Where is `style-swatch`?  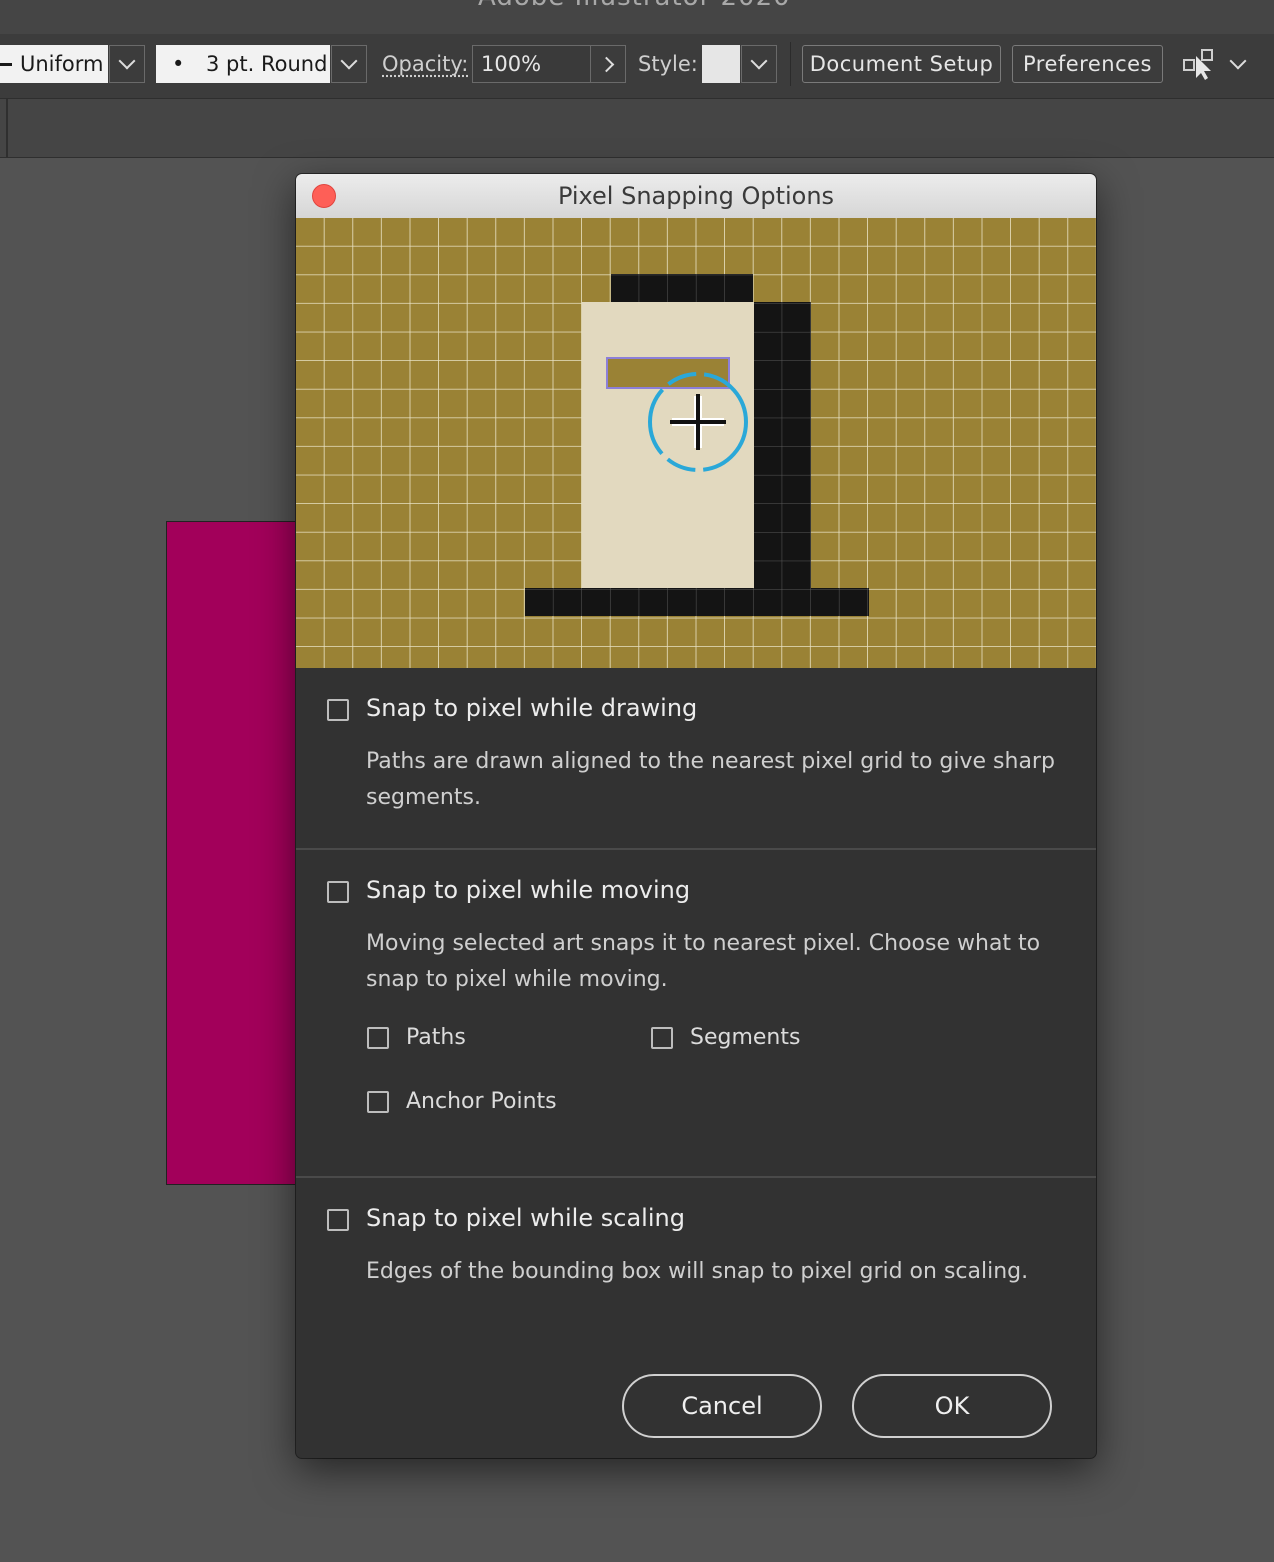 style-swatch is located at coordinates (721, 64).